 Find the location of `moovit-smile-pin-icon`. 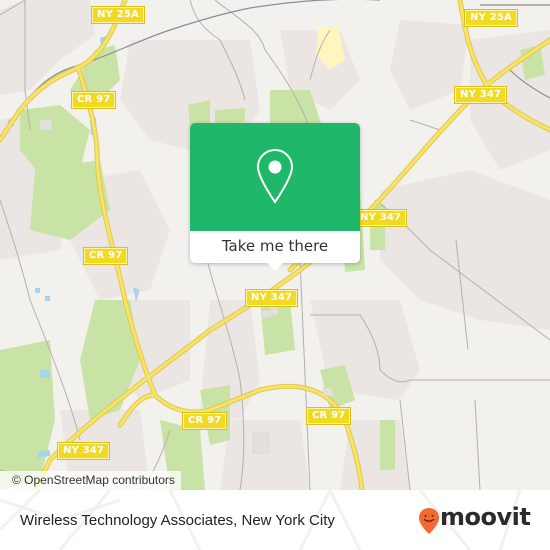

moovit-smile-pin-icon is located at coordinates (429, 521).